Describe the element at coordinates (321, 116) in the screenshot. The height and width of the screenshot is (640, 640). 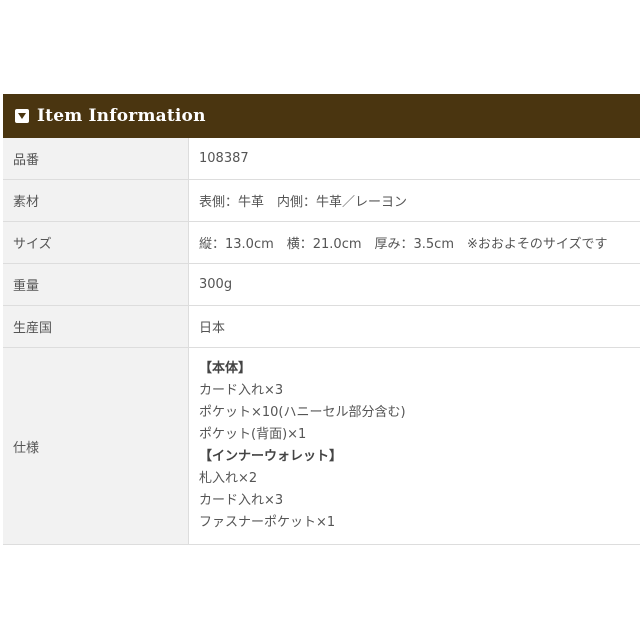
I see `item-information-header: Item Information` at that location.